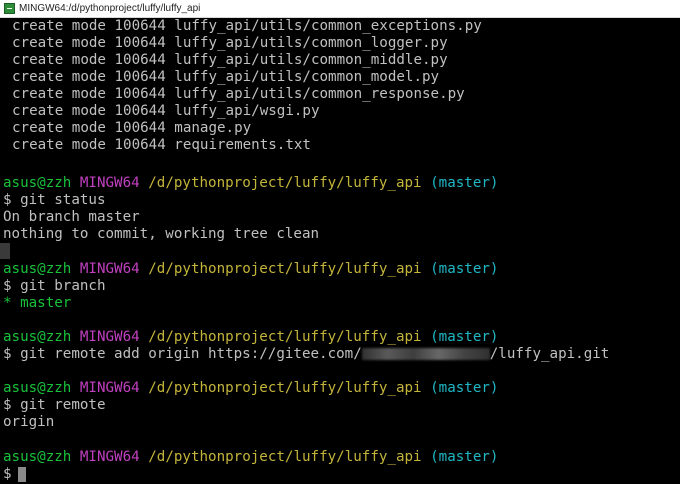  What do you see at coordinates (166, 111) in the screenshot?
I see `output-line: create mode 100644 luffy_api/wsgi.py` at bounding box center [166, 111].